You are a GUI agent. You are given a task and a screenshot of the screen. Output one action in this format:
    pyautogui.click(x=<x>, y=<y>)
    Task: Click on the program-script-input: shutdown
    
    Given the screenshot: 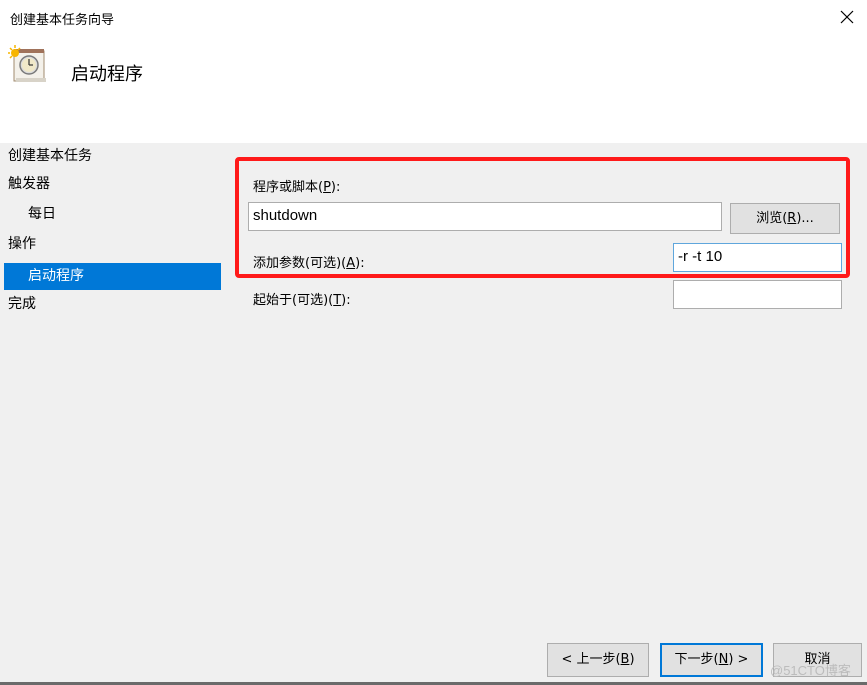 What is the action you would take?
    pyautogui.click(x=485, y=216)
    